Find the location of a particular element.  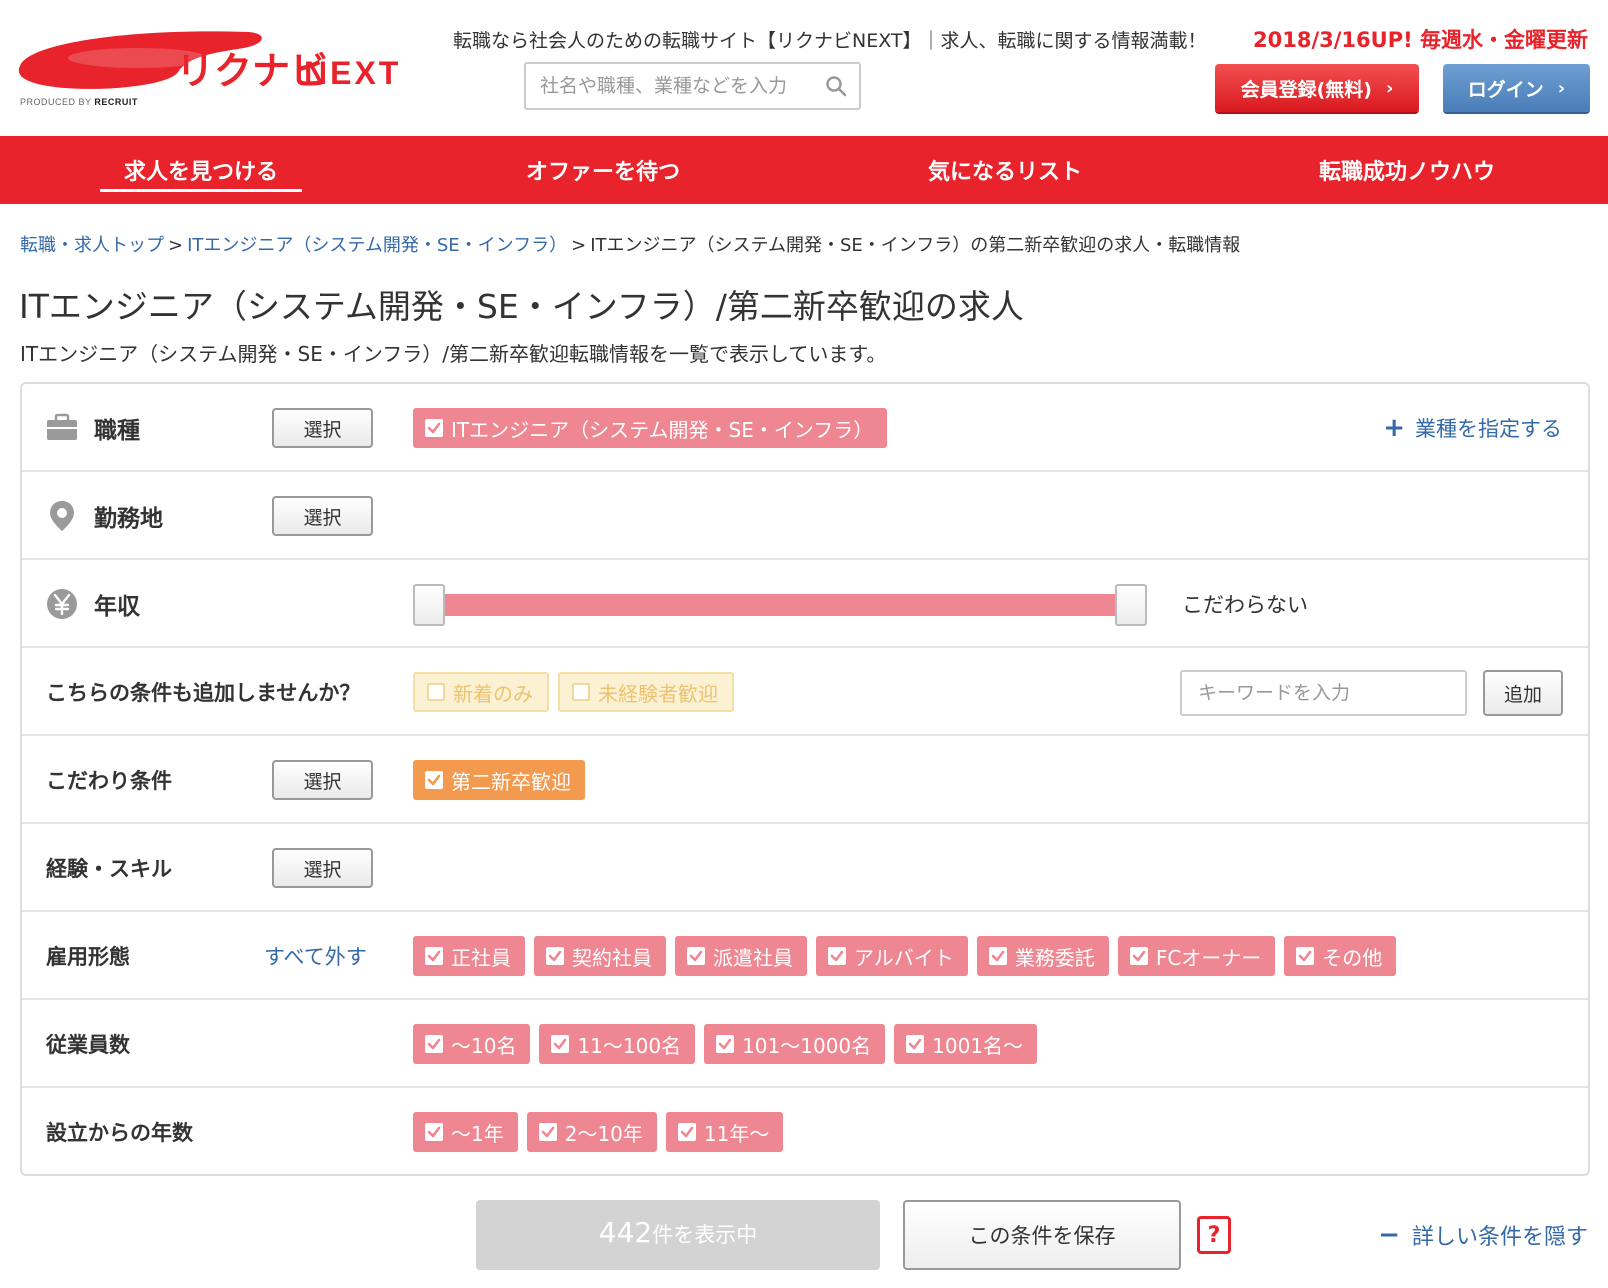

skill-select-button: 選択 is located at coordinates (322, 868).